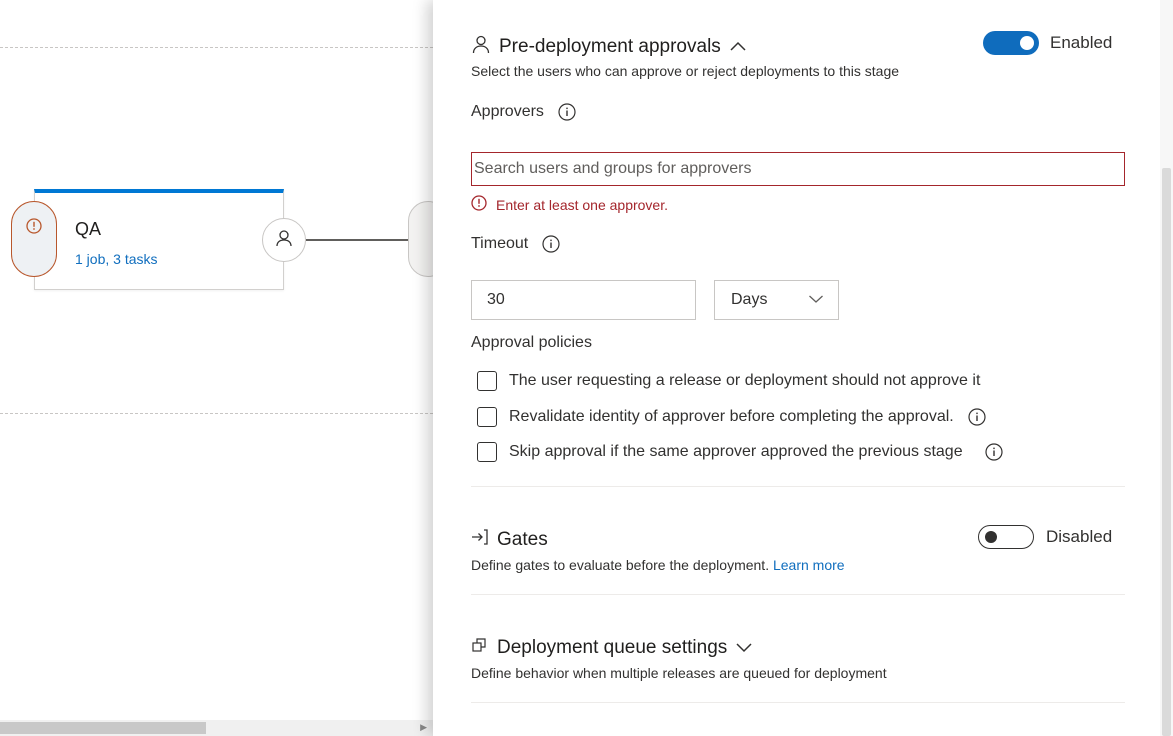  Describe the element at coordinates (1166, 452) in the screenshot. I see `vertical-scroll-thumb` at that location.